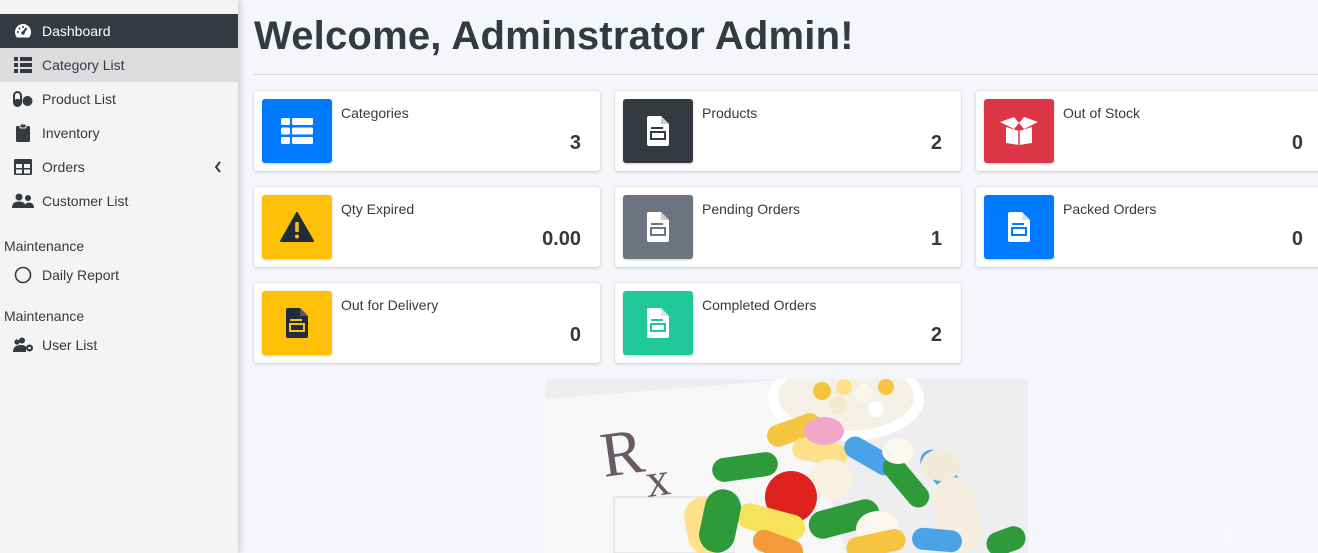 This screenshot has height=553, width=1318. I want to click on sidebar-item-category-list: Category List, so click(119, 65).